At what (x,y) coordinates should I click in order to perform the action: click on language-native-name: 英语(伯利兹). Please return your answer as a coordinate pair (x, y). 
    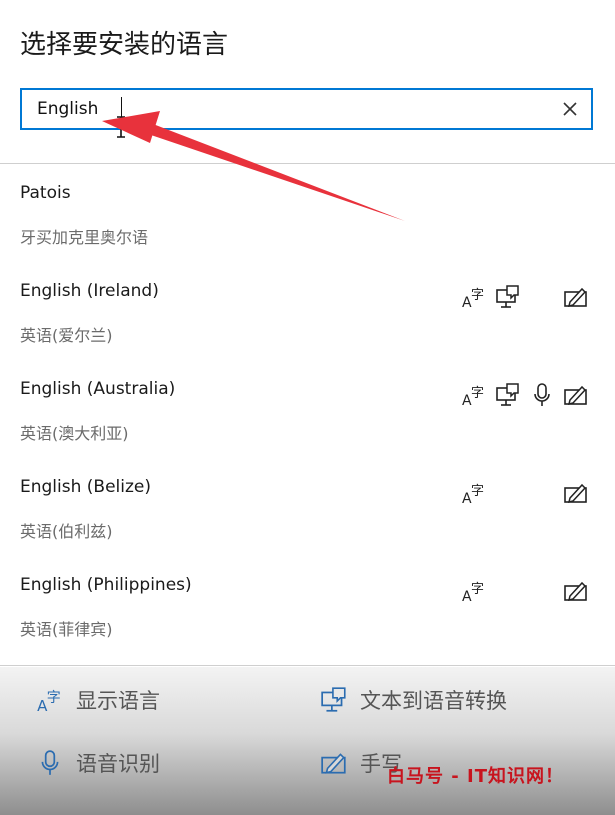
    Looking at the image, I should click on (66, 531).